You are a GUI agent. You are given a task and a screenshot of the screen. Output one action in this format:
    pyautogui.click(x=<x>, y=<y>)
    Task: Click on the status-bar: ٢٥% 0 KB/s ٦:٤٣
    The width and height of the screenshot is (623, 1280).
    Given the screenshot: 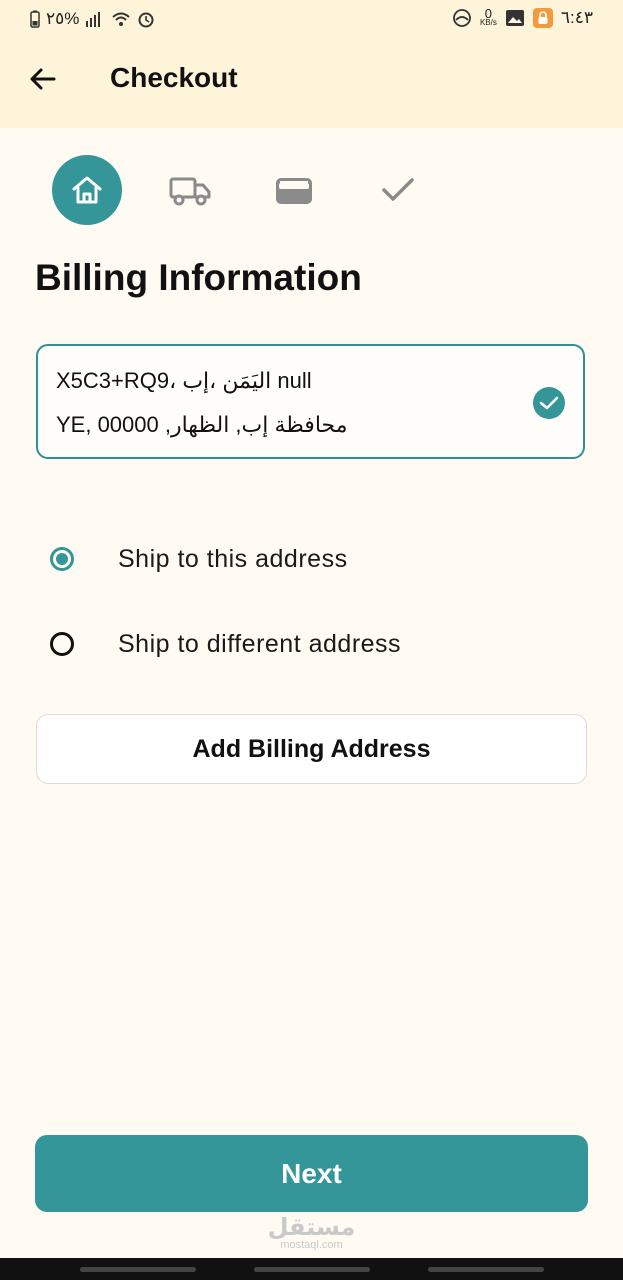 What is the action you would take?
    pyautogui.click(x=311, y=20)
    